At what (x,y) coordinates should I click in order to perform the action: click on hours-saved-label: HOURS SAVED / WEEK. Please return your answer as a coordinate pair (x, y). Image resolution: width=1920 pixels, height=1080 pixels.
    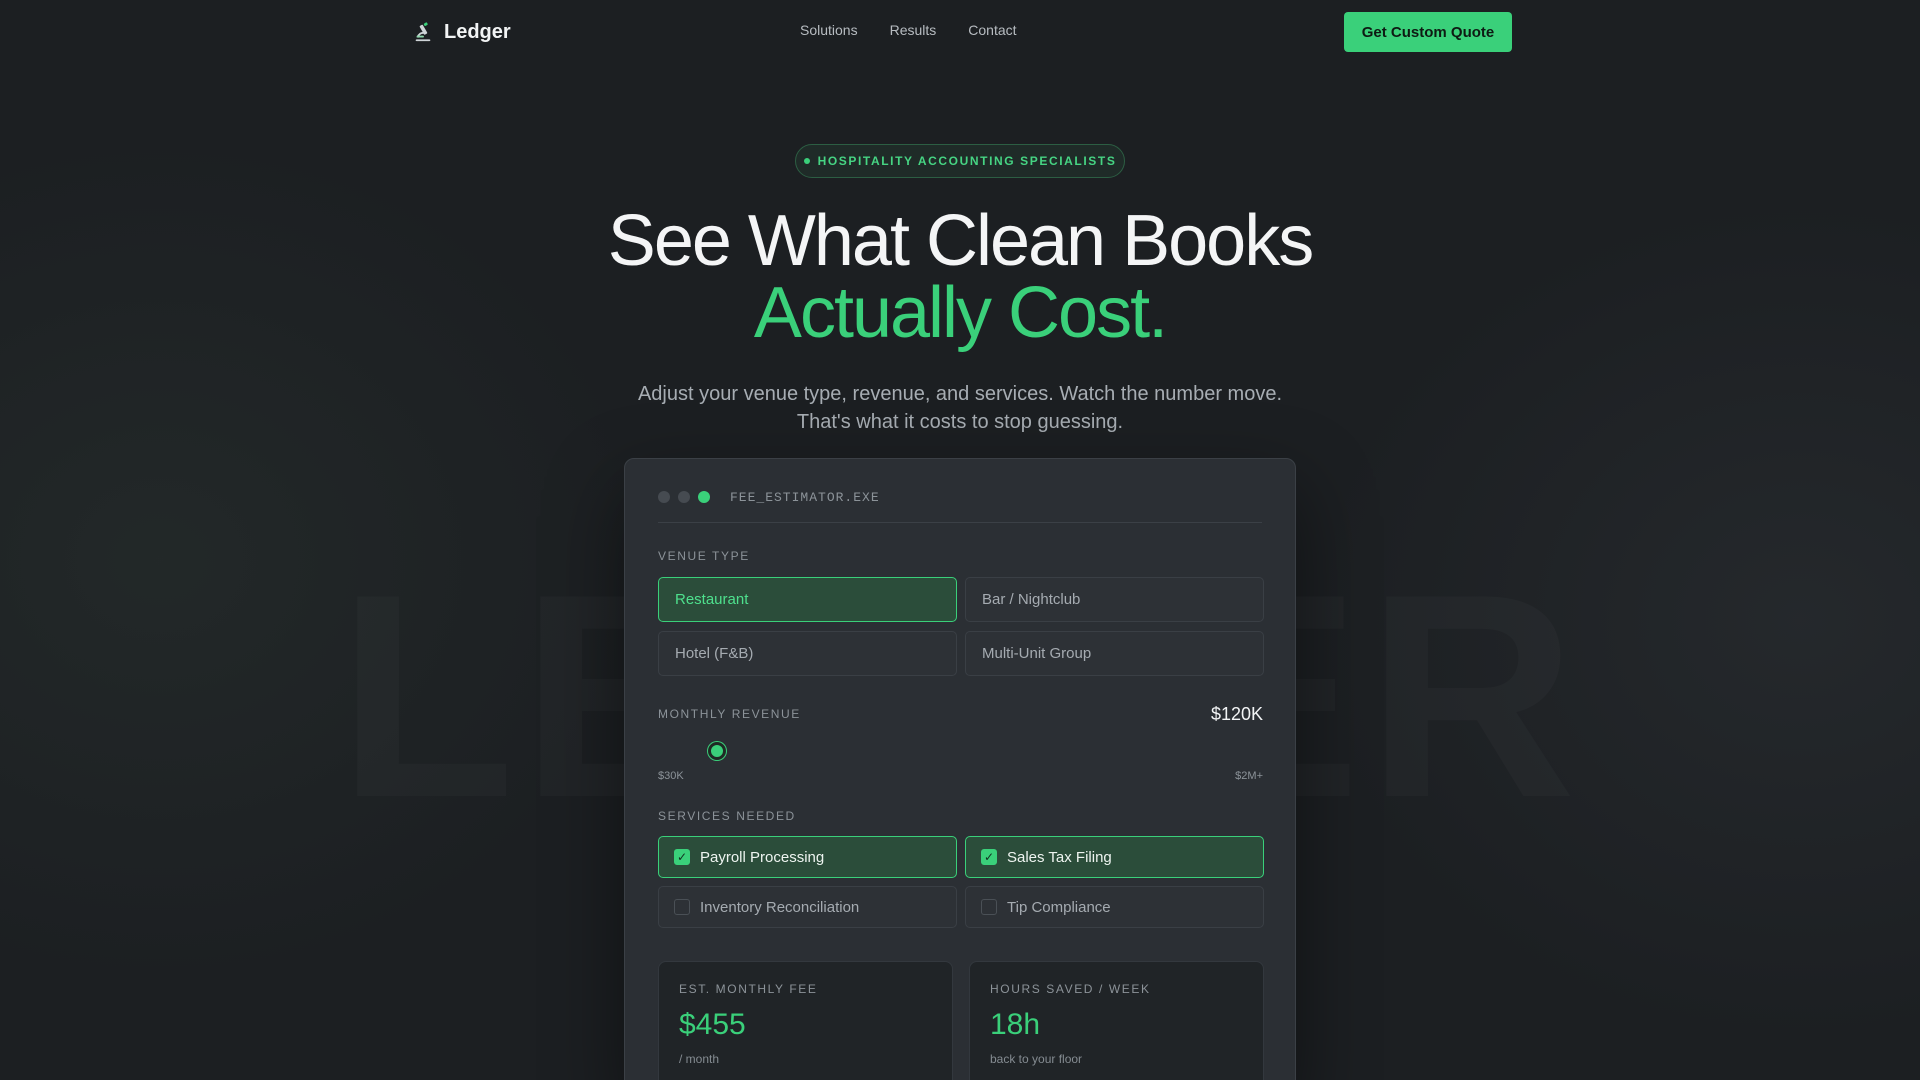
    Looking at the image, I should click on (1070, 989).